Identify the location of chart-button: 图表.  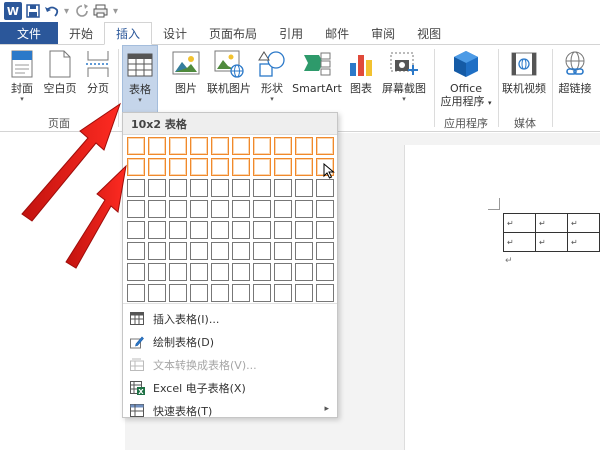
(361, 72).